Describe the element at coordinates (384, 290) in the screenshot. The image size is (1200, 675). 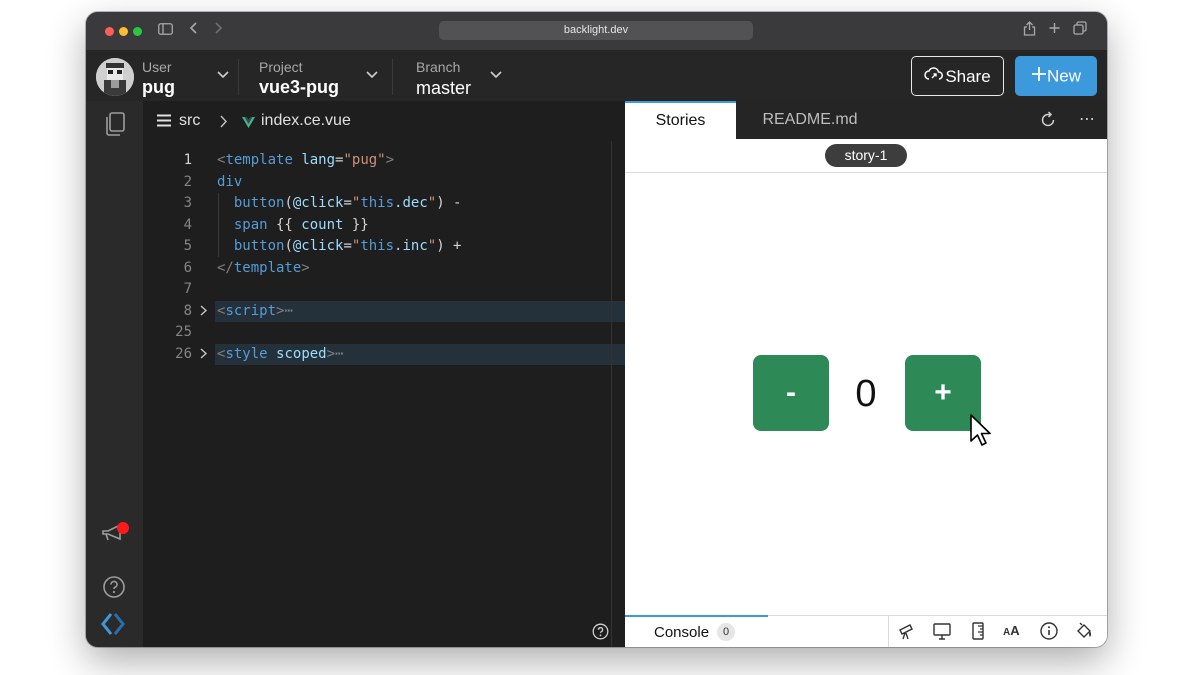
I see `code-line: 7` at that location.